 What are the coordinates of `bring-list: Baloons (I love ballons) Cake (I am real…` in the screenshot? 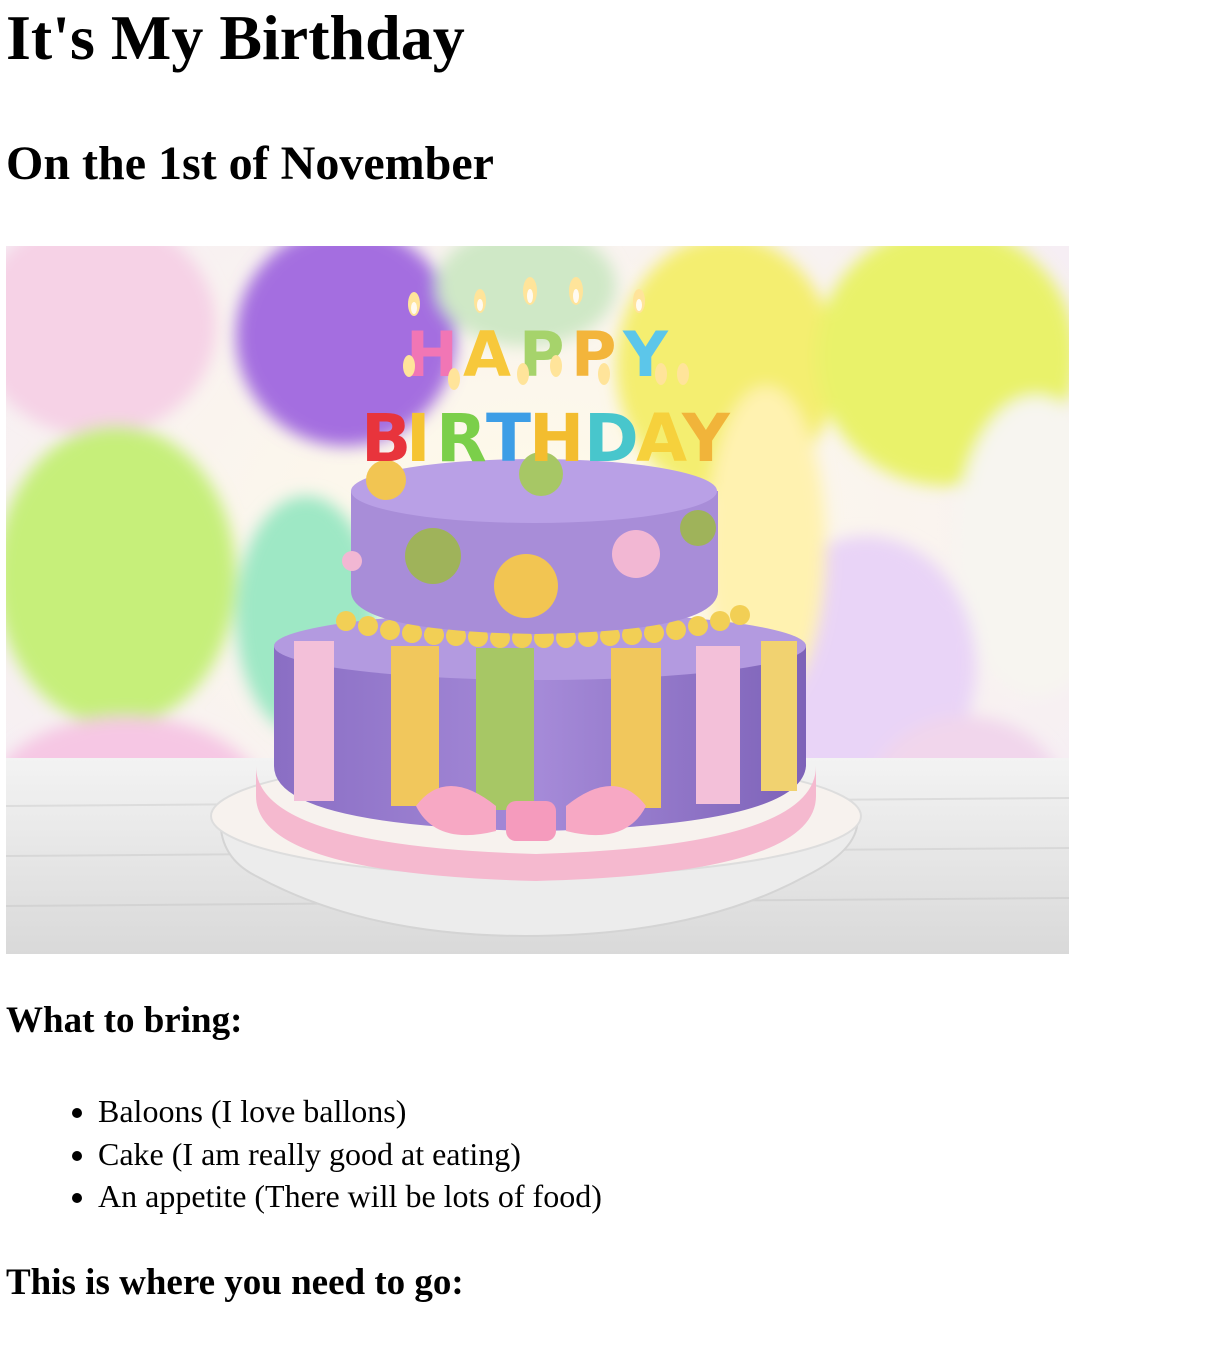 It's located at (332, 1154).